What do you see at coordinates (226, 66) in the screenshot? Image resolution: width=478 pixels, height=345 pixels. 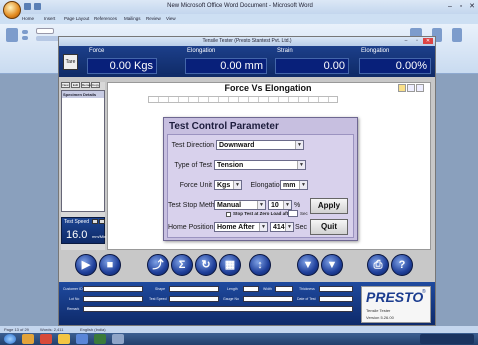 I see `elongation-readout: 0.00 mm` at bounding box center [226, 66].